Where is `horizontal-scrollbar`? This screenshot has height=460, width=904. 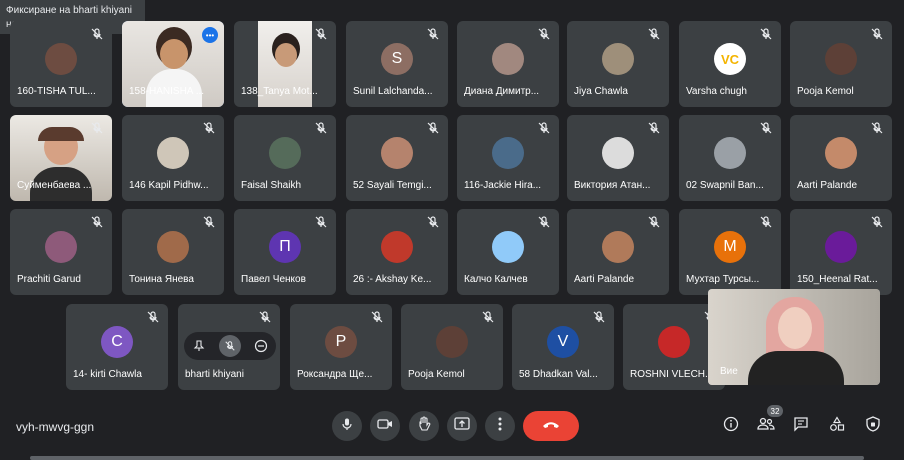
horizontal-scrollbar is located at coordinates (447, 458).